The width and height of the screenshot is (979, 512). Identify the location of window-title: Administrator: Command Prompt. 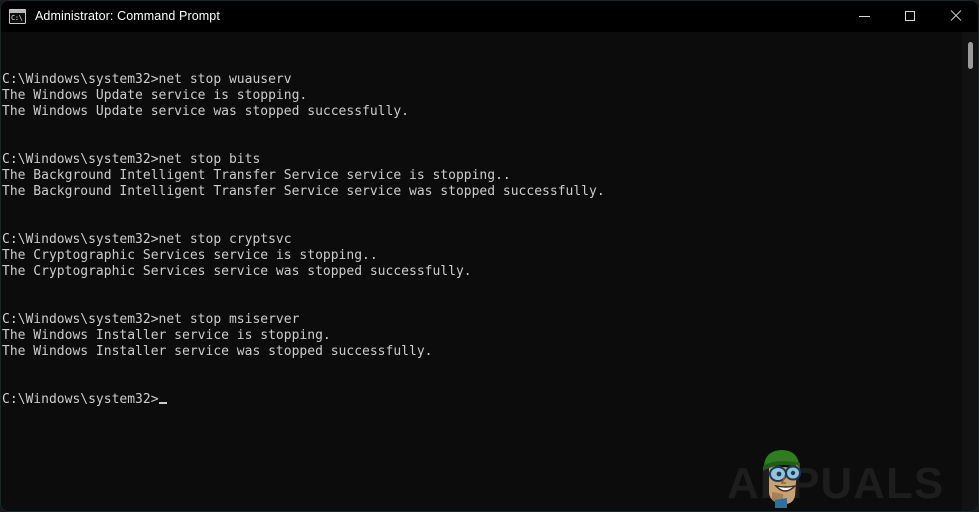
(127, 16).